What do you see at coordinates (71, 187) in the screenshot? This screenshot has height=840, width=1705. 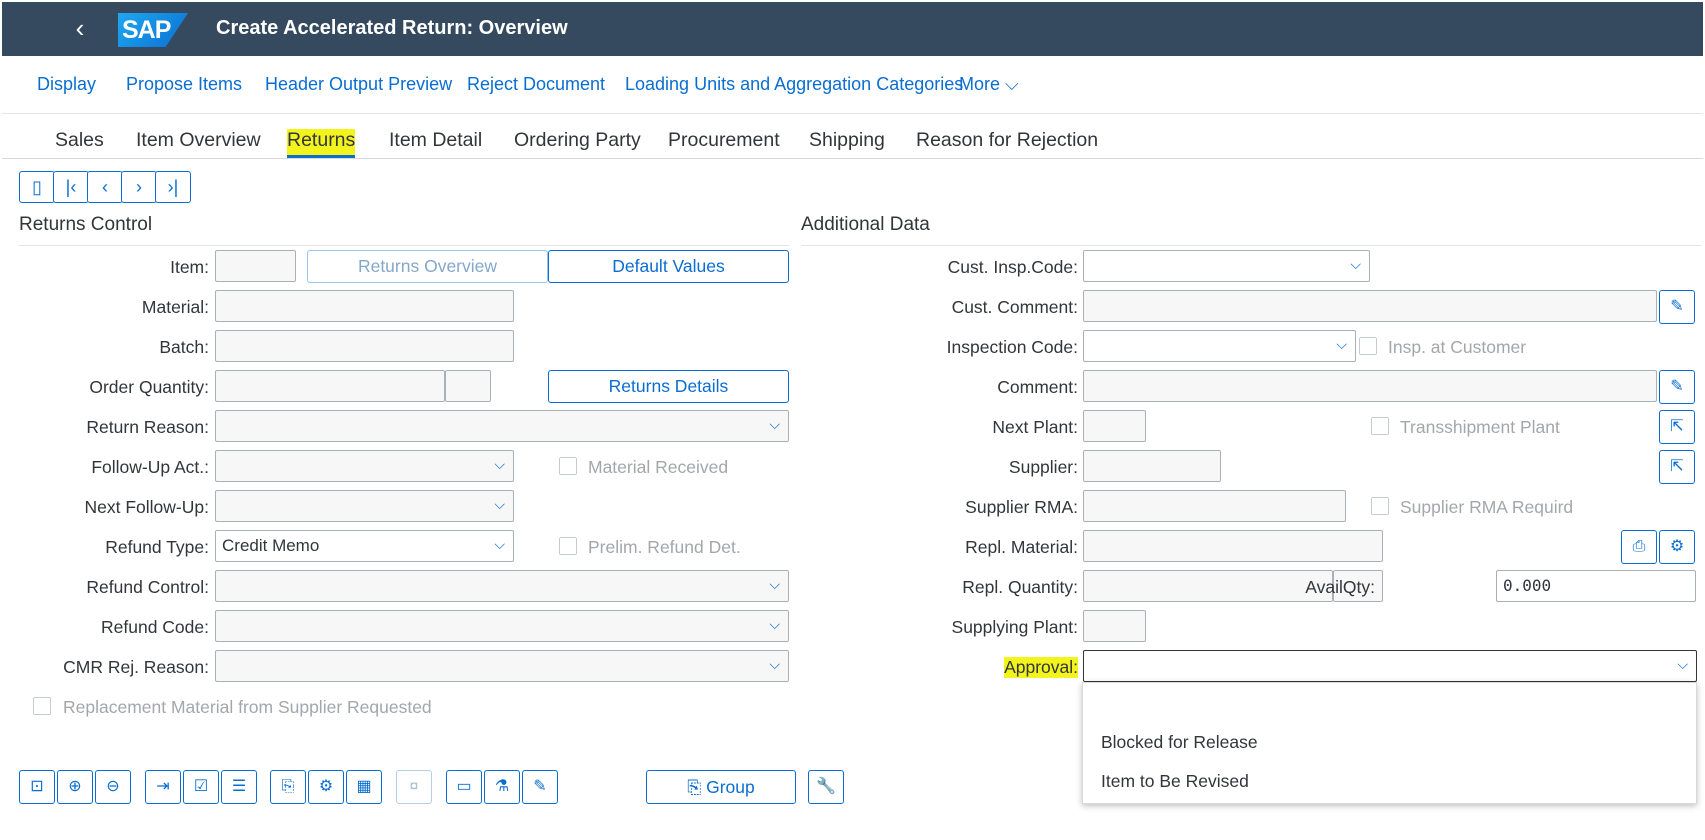 I see `first-item-icon: |‹` at bounding box center [71, 187].